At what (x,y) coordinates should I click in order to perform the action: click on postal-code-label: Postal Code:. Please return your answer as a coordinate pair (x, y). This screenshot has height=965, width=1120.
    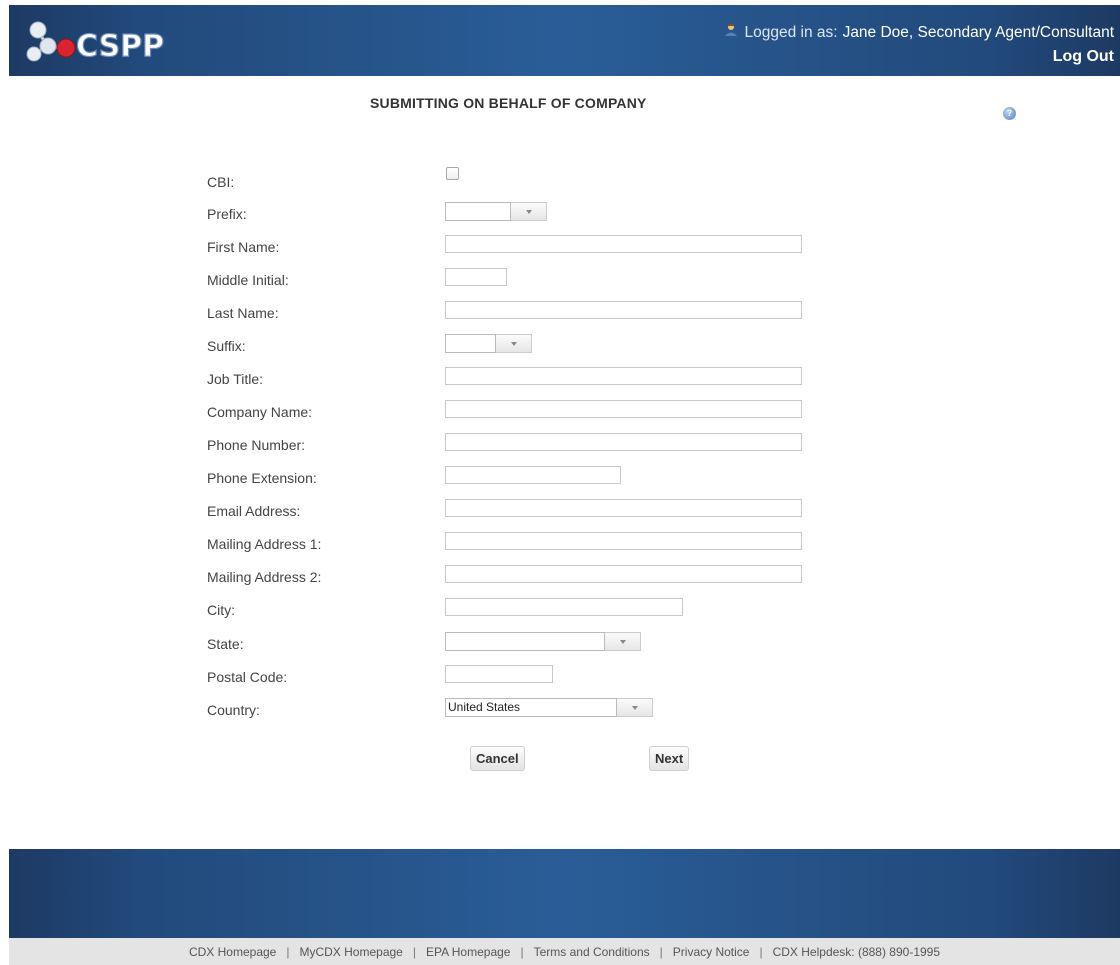
    Looking at the image, I should click on (247, 677).